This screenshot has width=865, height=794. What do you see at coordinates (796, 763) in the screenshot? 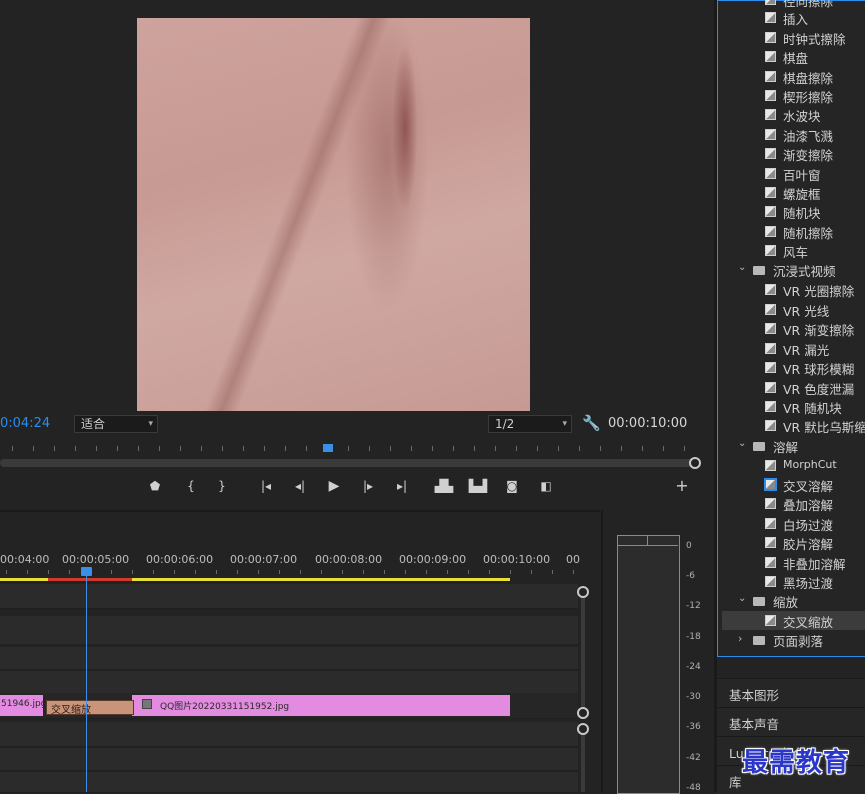
I see `watermark-text: 最需教育` at bounding box center [796, 763].